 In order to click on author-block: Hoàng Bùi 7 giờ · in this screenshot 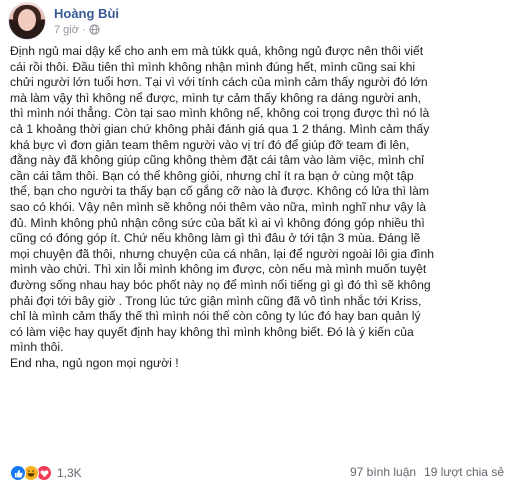, I will do `click(86, 21)`.